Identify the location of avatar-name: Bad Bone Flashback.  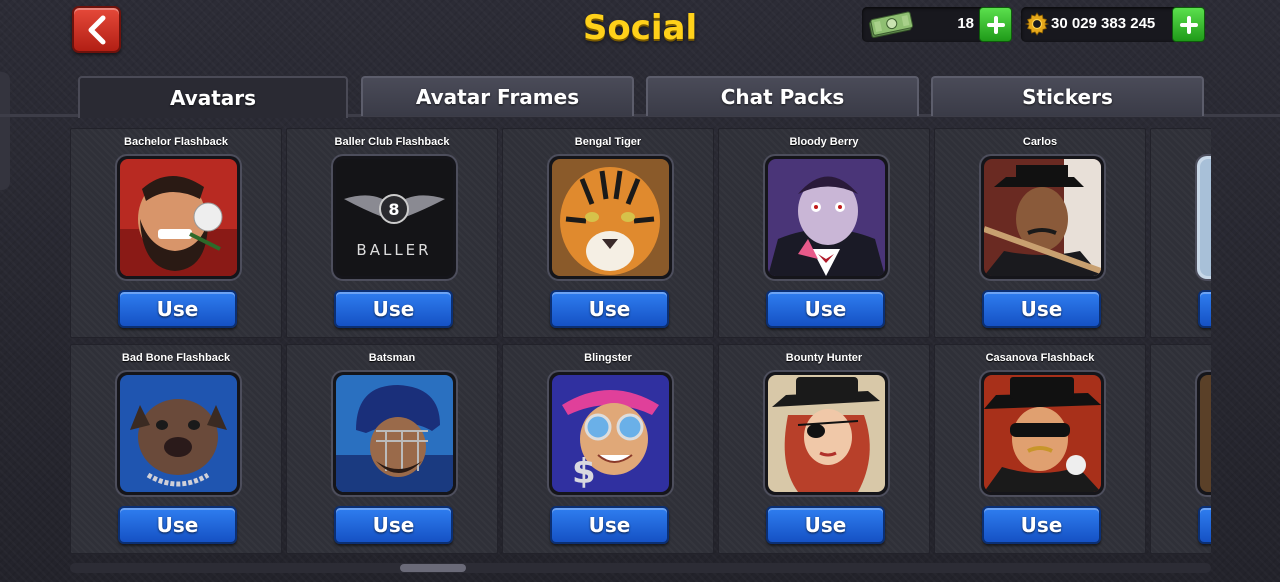
(176, 358).